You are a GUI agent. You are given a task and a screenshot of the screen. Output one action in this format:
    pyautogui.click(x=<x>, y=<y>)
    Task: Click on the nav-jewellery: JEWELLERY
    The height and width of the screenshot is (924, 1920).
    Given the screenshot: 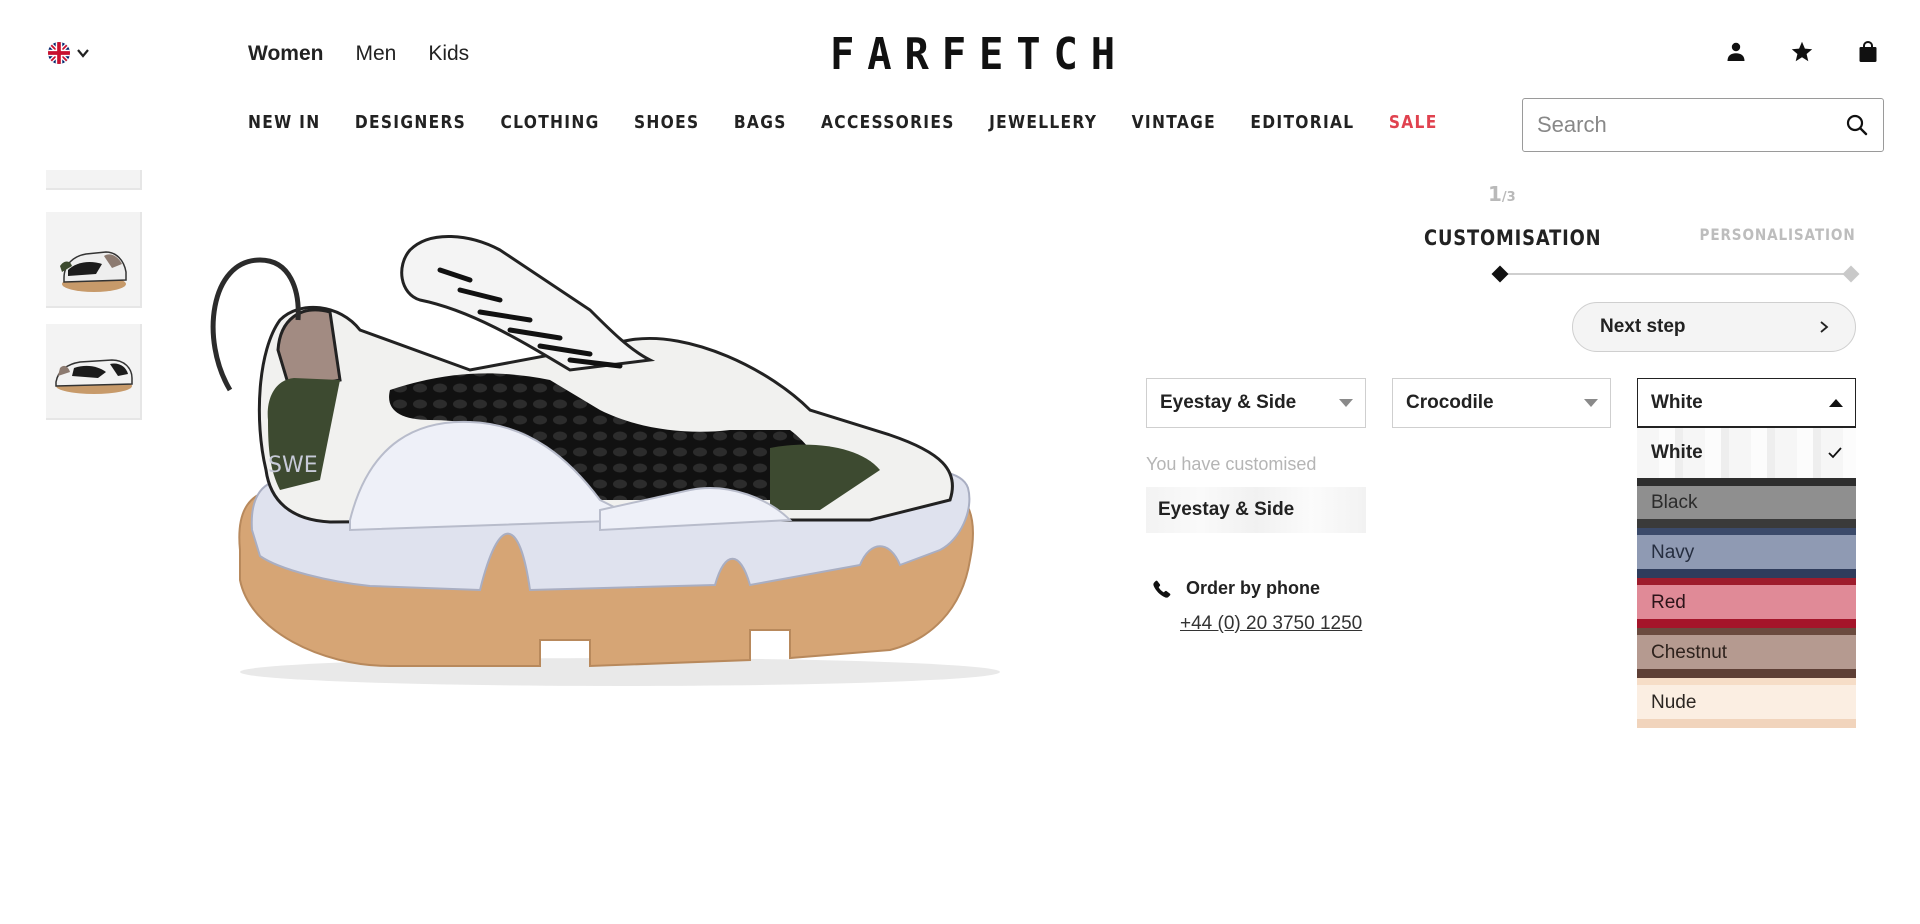 What is the action you would take?
    pyautogui.click(x=1043, y=122)
    